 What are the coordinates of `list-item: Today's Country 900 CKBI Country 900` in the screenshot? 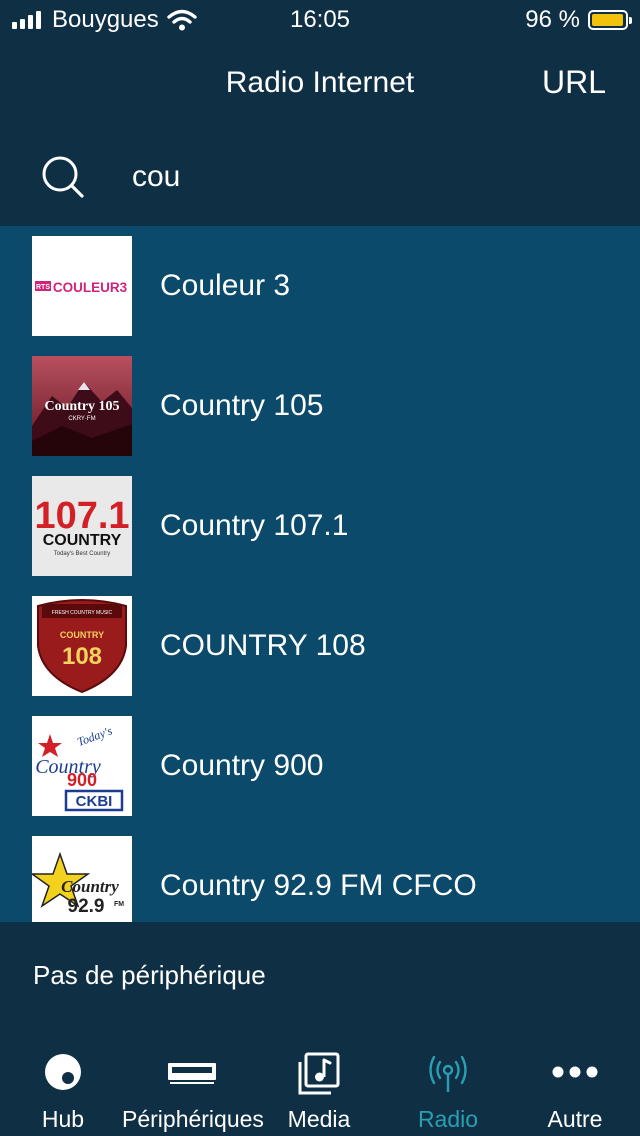 It's located at (320, 766).